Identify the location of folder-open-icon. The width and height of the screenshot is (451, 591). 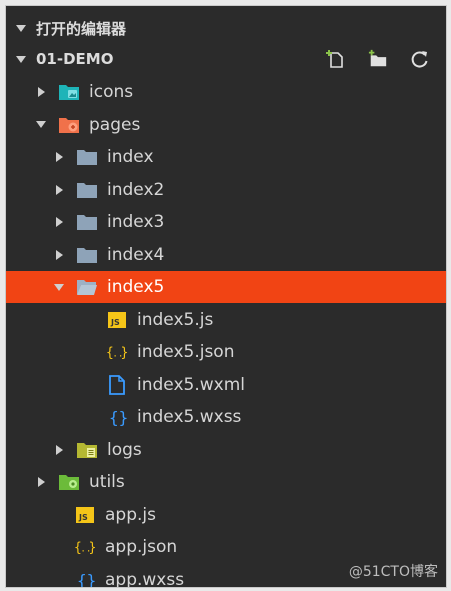
(87, 287).